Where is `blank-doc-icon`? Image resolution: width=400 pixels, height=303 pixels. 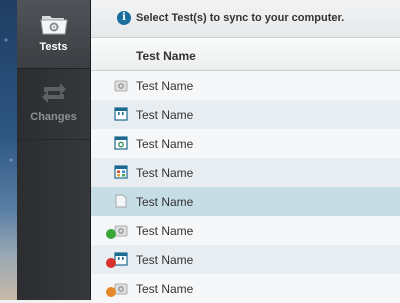 blank-doc-icon is located at coordinates (121, 201).